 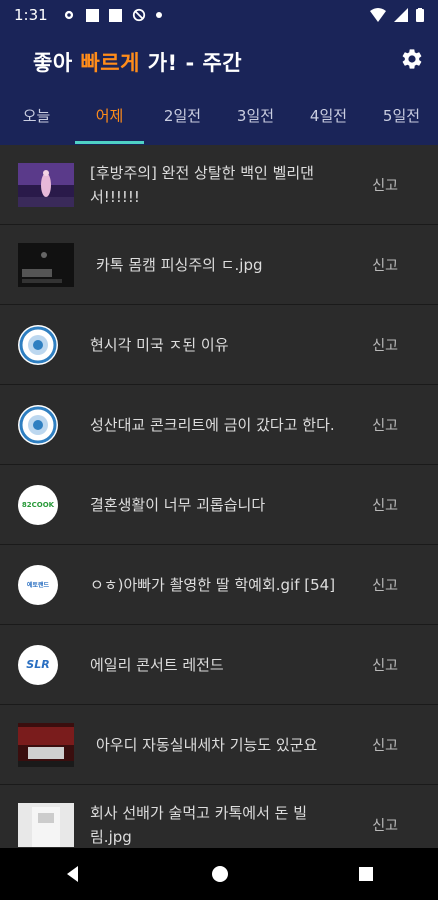 I want to click on blocked-icon, so click(x=138, y=15).